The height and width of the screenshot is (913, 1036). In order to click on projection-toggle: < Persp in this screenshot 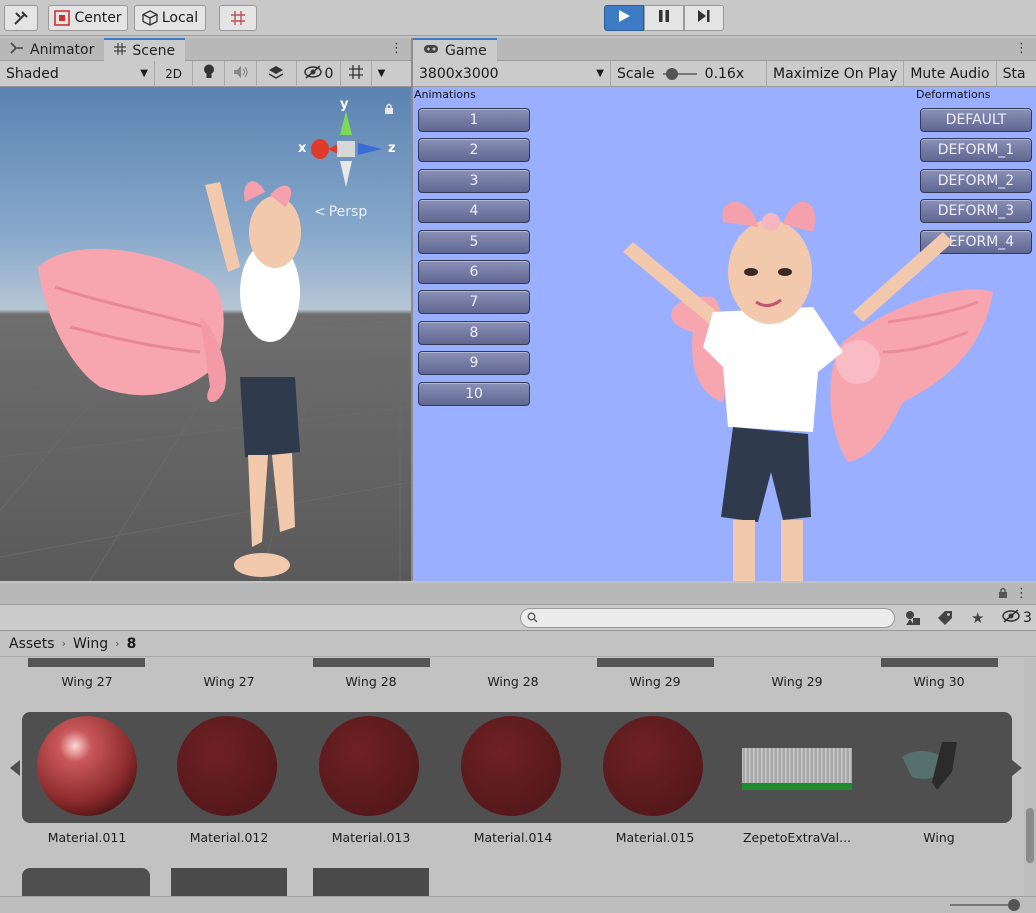, I will do `click(340, 212)`.